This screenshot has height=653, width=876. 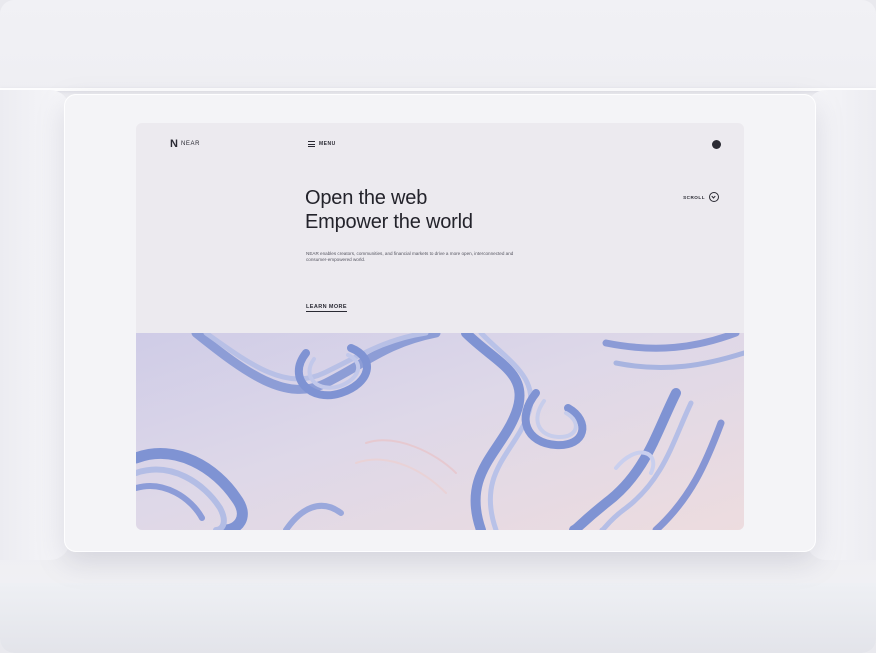 What do you see at coordinates (389, 210) in the screenshot?
I see `hero-title: Open the web Empower the world` at bounding box center [389, 210].